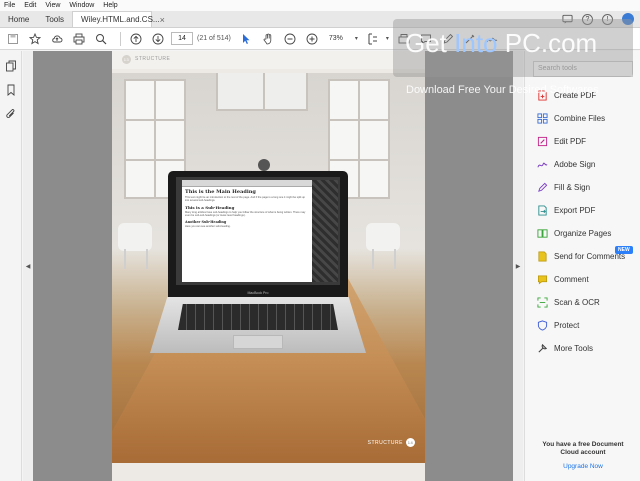 Image resolution: width=640 pixels, height=481 pixels. What do you see at coordinates (542, 187) in the screenshot?
I see `fill-sign-icon` at bounding box center [542, 187].